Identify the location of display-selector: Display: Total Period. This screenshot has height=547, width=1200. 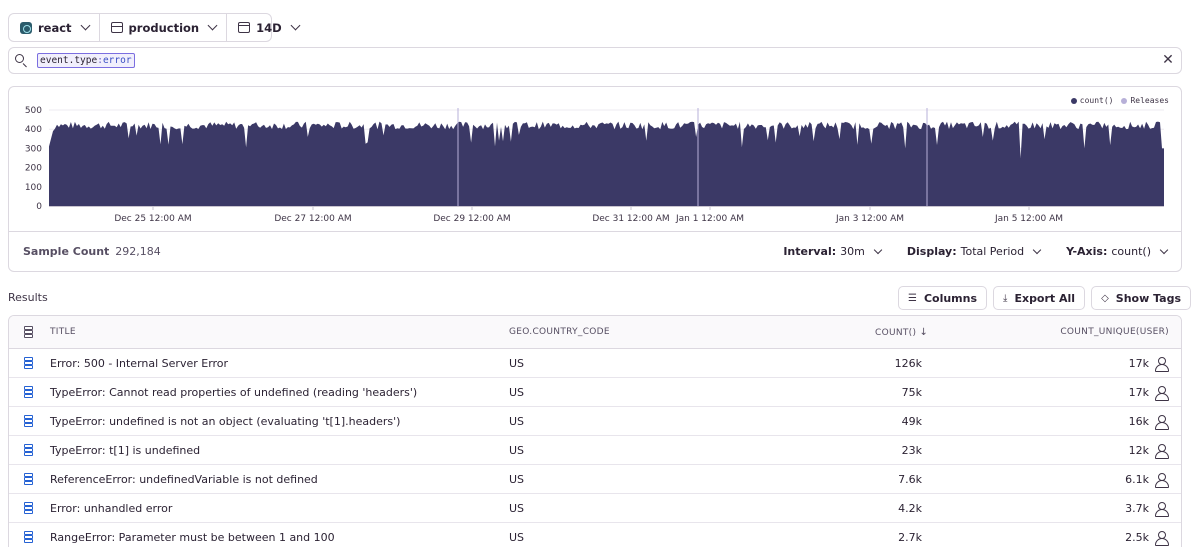
(974, 251).